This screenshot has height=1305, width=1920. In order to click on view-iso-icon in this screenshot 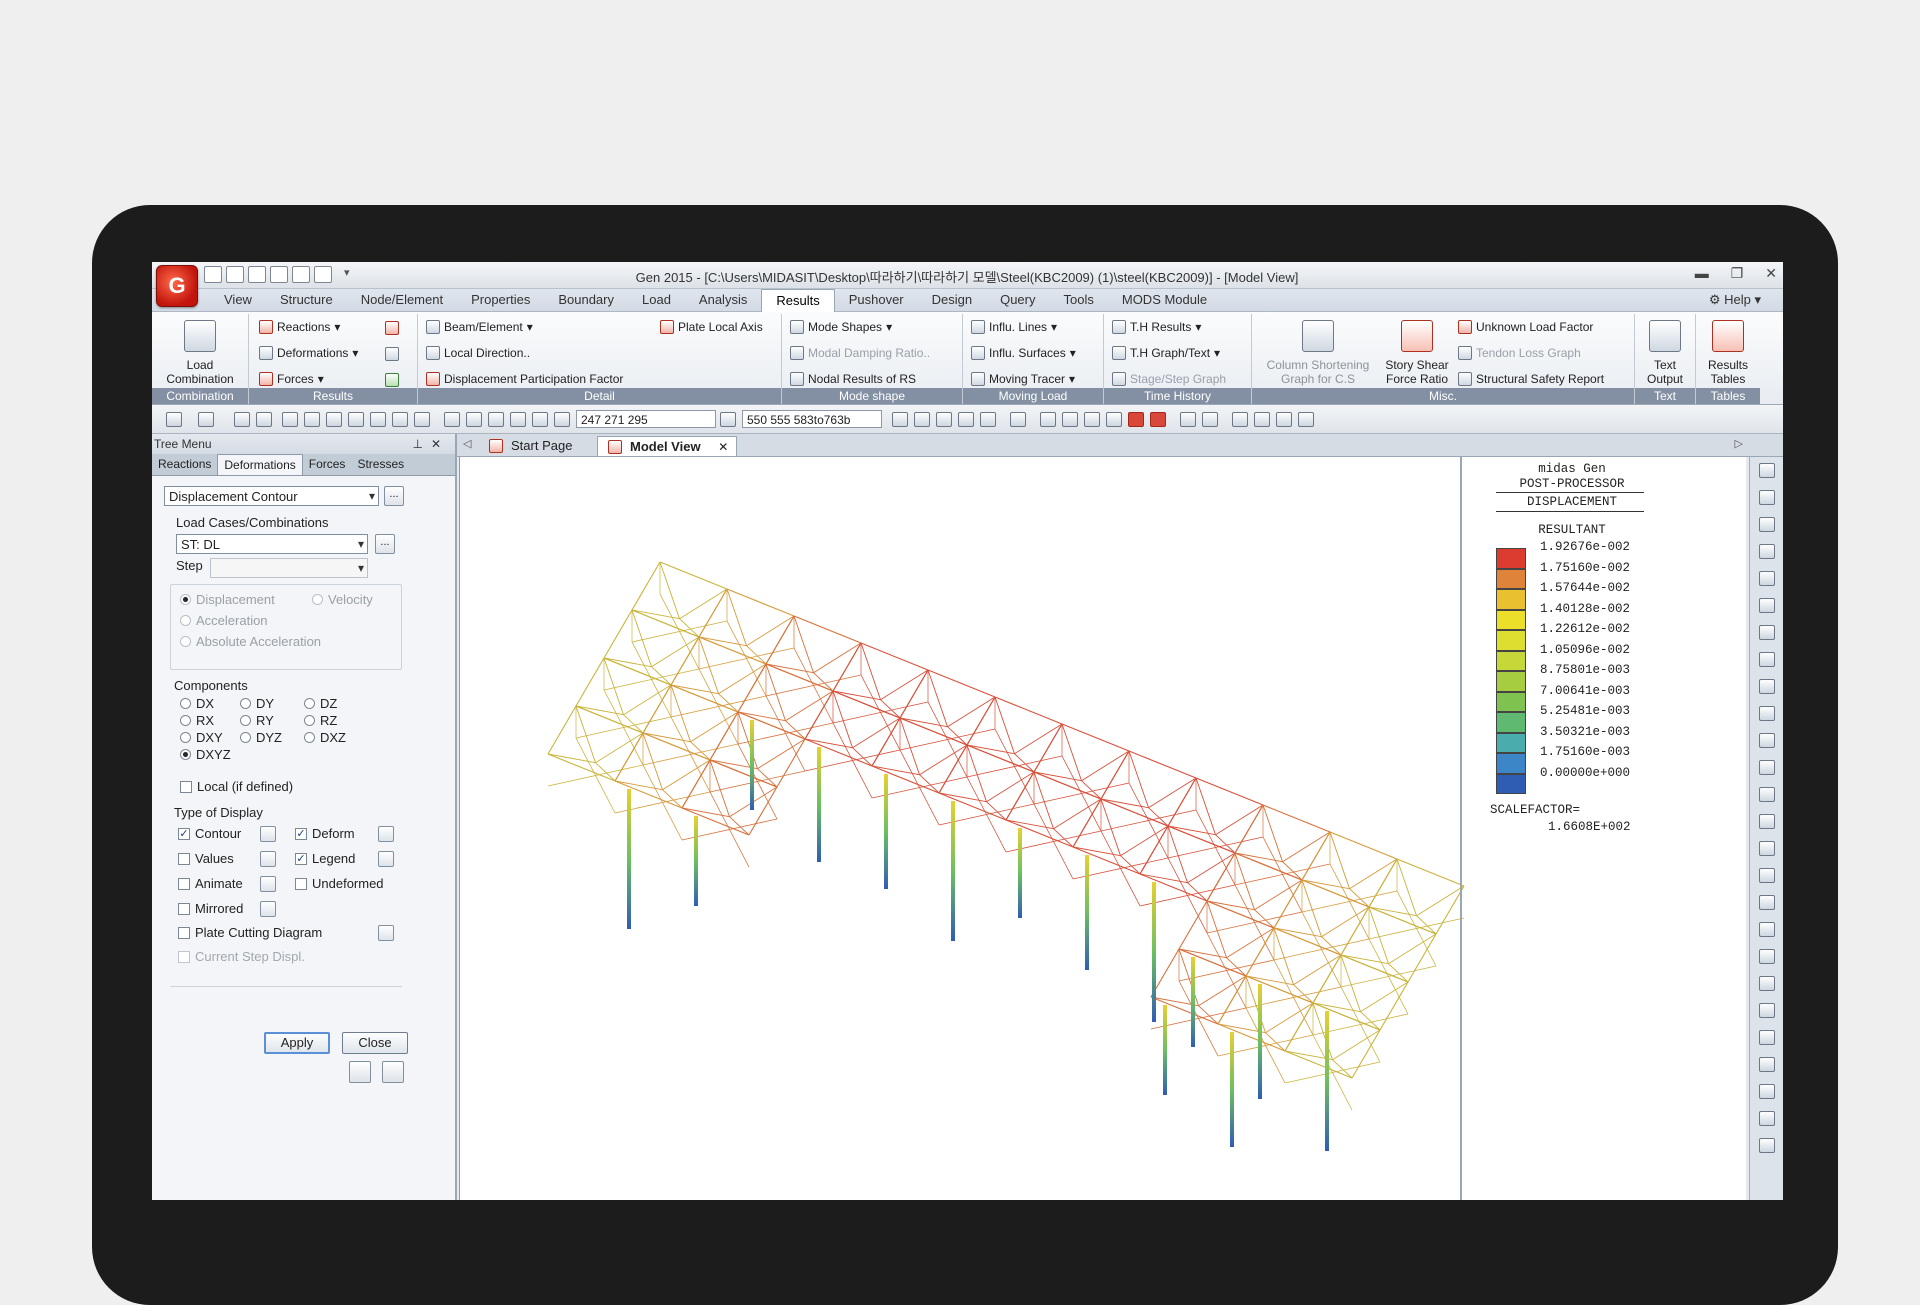, I will do `click(1092, 419)`.